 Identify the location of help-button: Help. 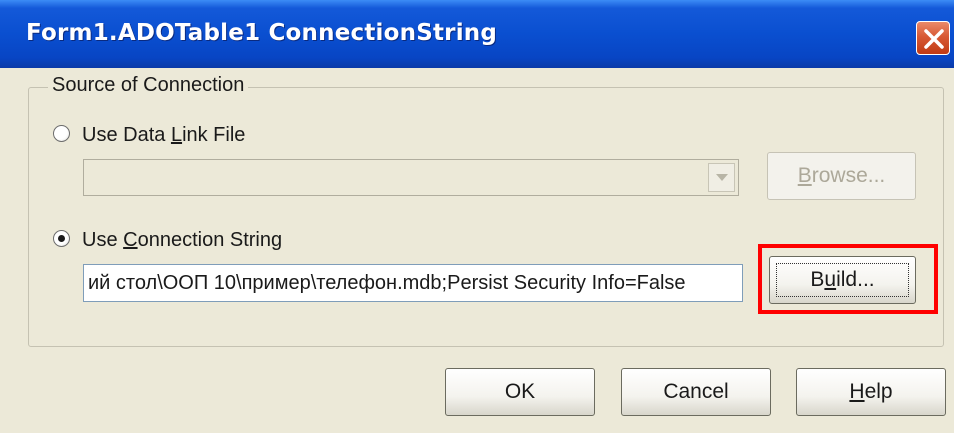
(871, 392).